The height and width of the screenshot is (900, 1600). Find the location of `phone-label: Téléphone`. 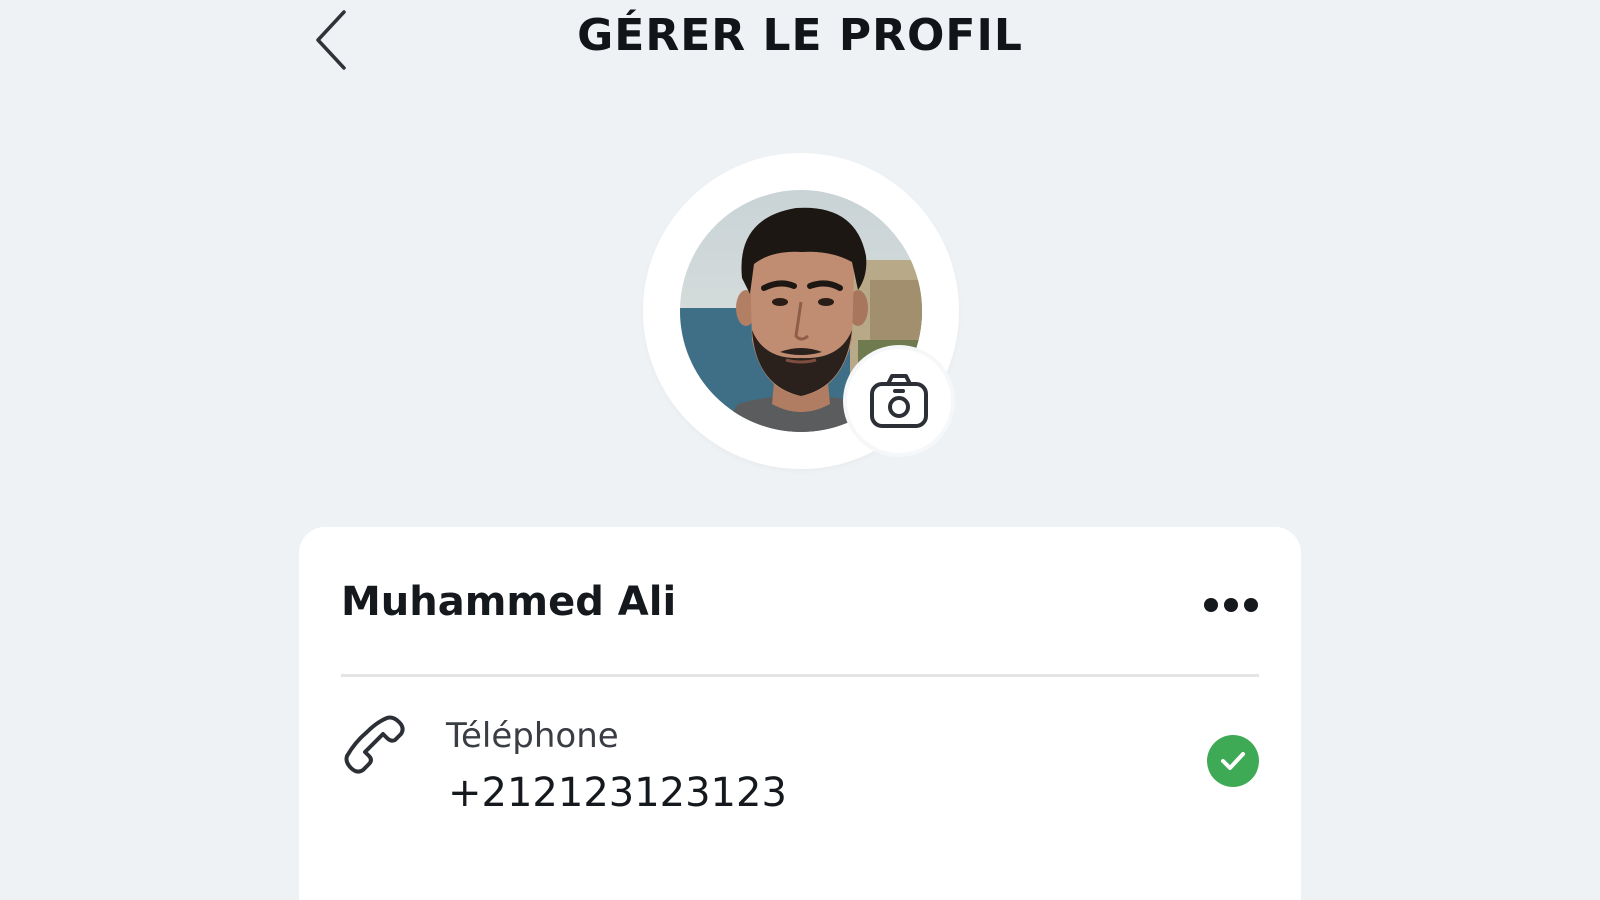

phone-label: Téléphone is located at coordinates (532, 736).